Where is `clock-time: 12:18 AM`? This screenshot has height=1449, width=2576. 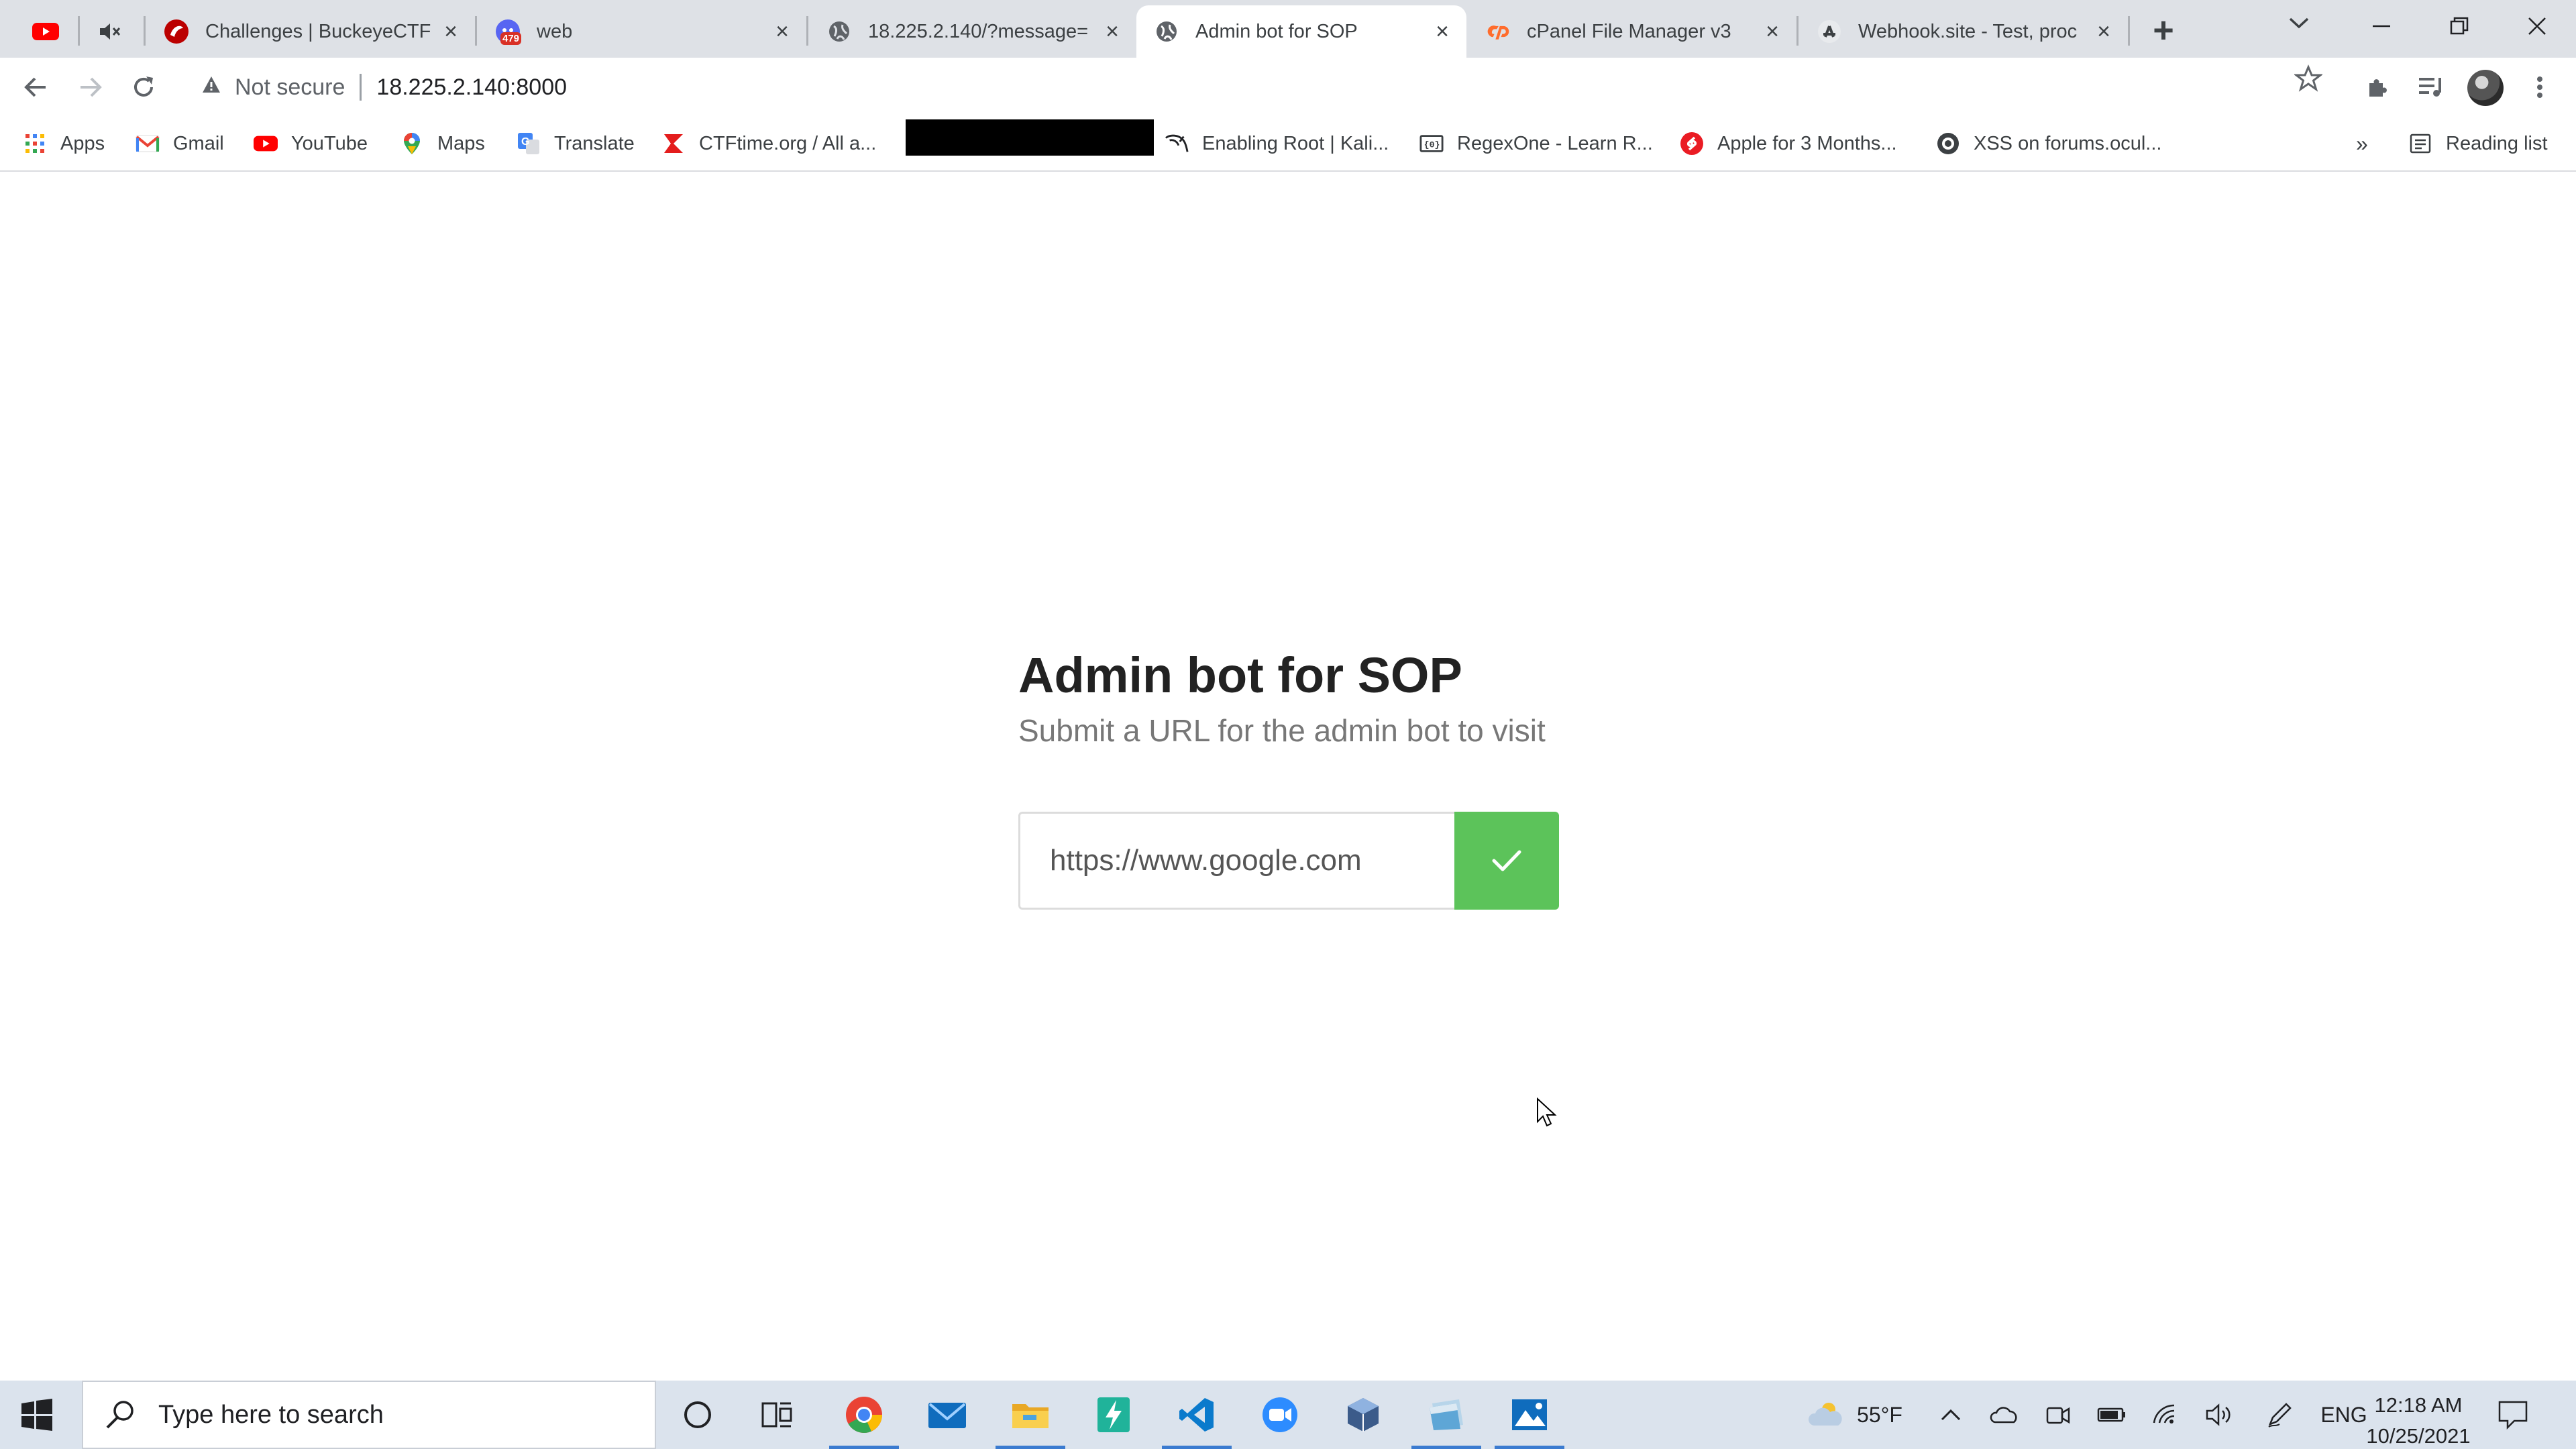 clock-time: 12:18 AM is located at coordinates (2418, 1405).